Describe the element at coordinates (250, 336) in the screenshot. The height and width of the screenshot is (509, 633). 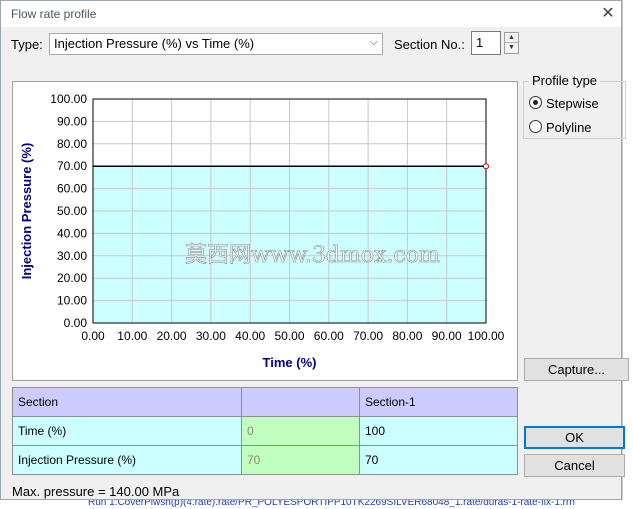
I see `x-tick-label: 40.00` at that location.